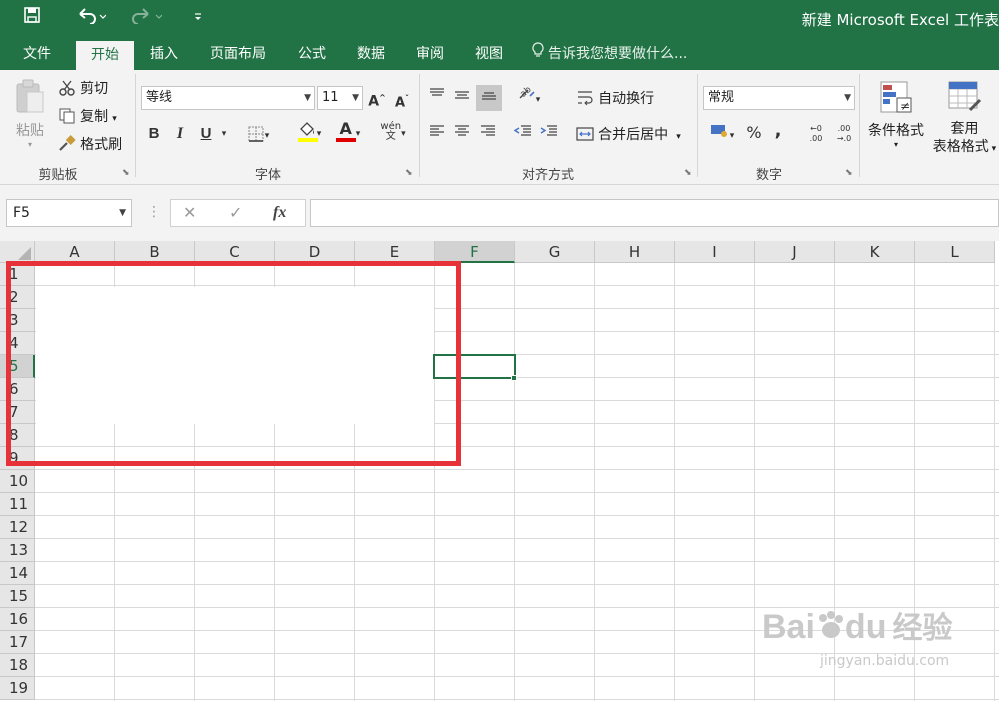 The image size is (999, 701). Describe the element at coordinates (126, 173) in the screenshot. I see `clipboard-launcher-icon: ⬊` at that location.